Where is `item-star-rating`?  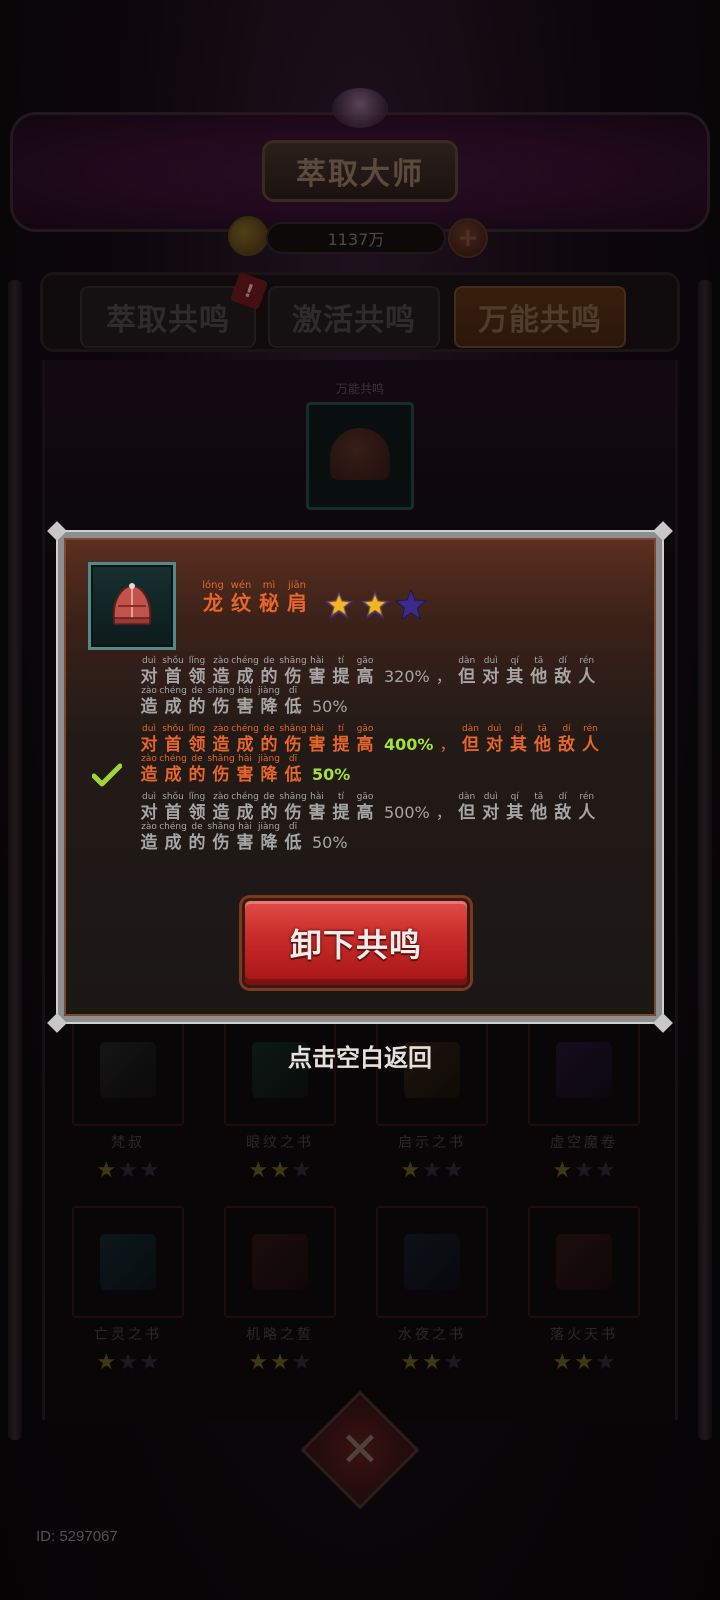
item-star-rating is located at coordinates (375, 605).